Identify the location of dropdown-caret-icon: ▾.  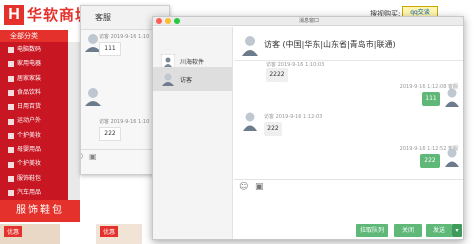
(457, 230).